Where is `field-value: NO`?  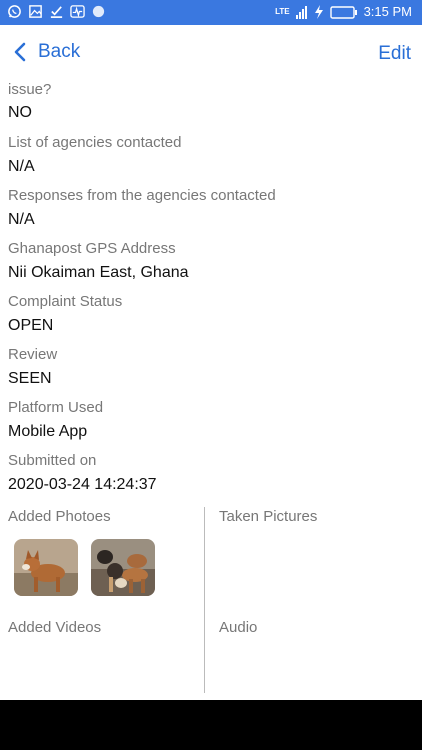 field-value: NO is located at coordinates (20, 112).